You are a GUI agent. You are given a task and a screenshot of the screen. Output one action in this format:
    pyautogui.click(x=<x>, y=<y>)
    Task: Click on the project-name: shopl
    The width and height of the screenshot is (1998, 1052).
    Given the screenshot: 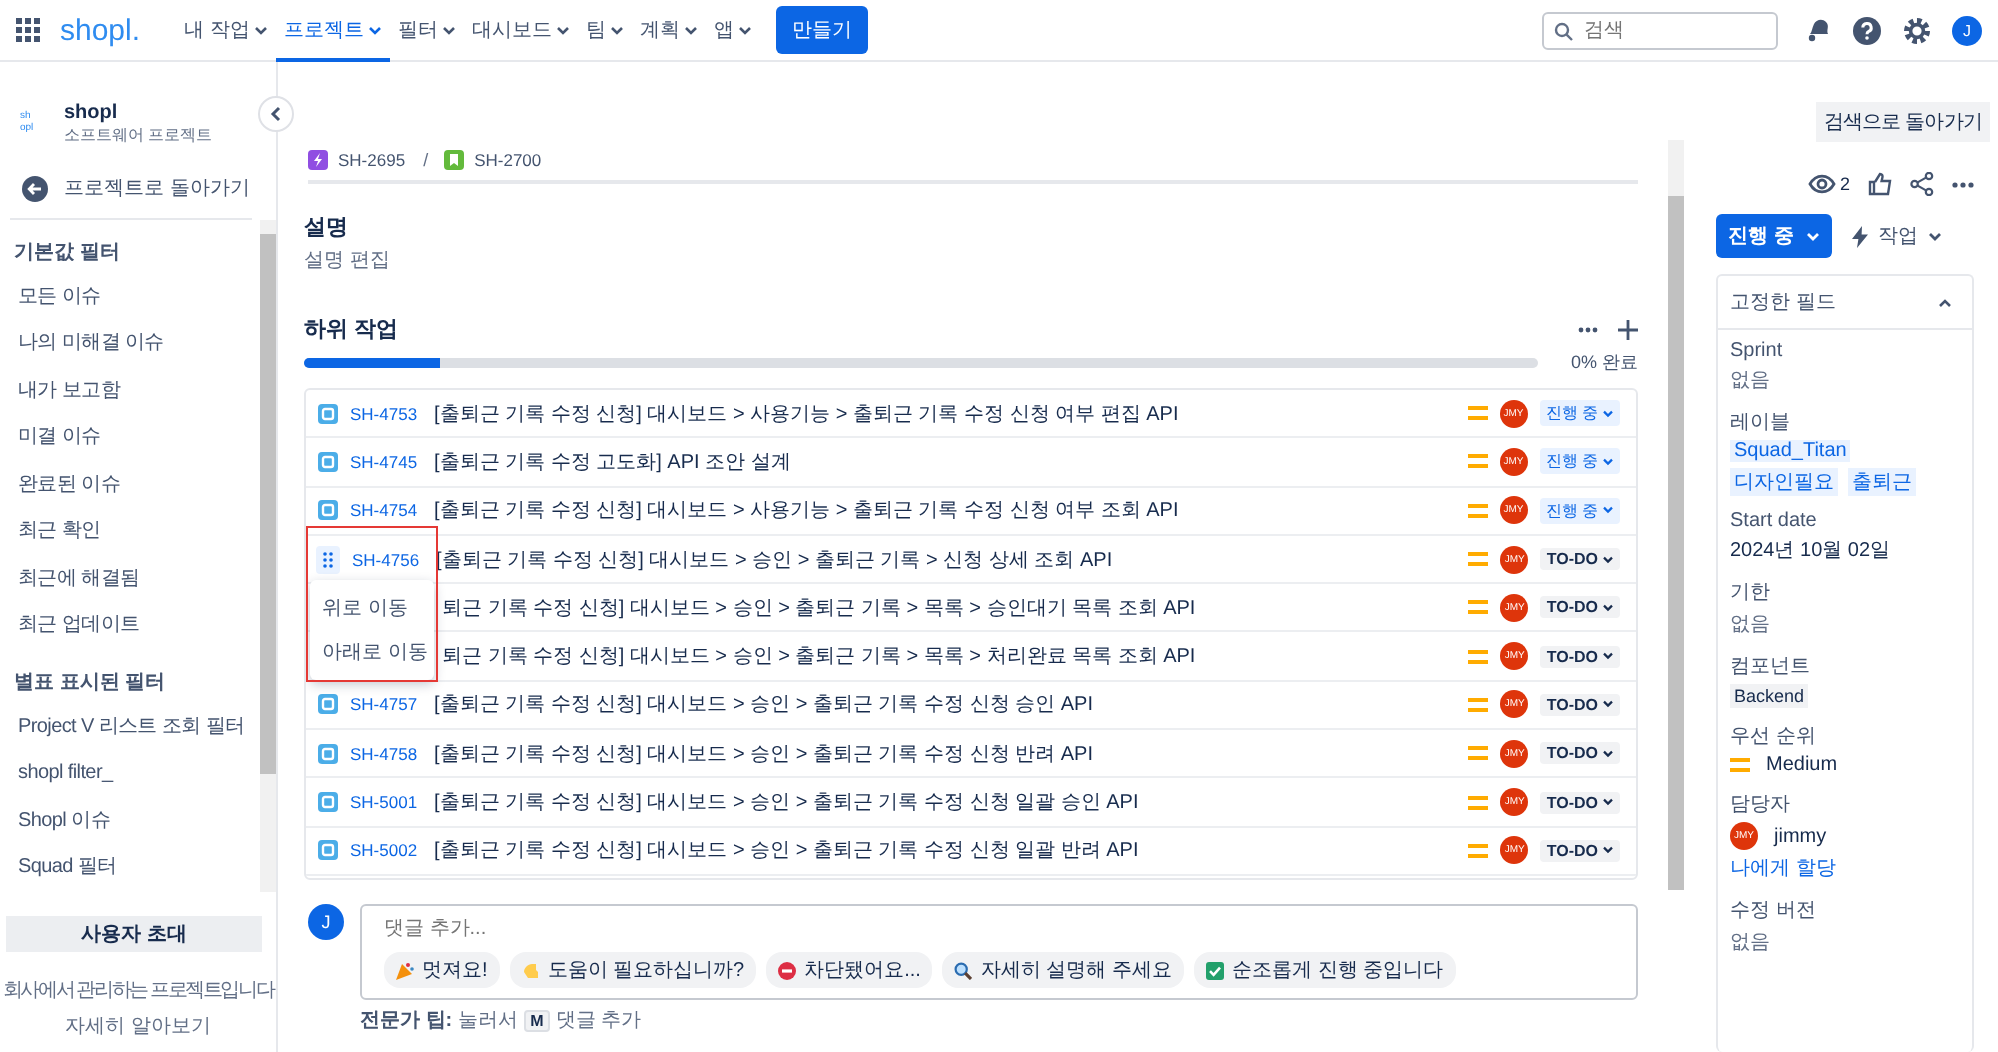 What is the action you would take?
    pyautogui.click(x=92, y=113)
    